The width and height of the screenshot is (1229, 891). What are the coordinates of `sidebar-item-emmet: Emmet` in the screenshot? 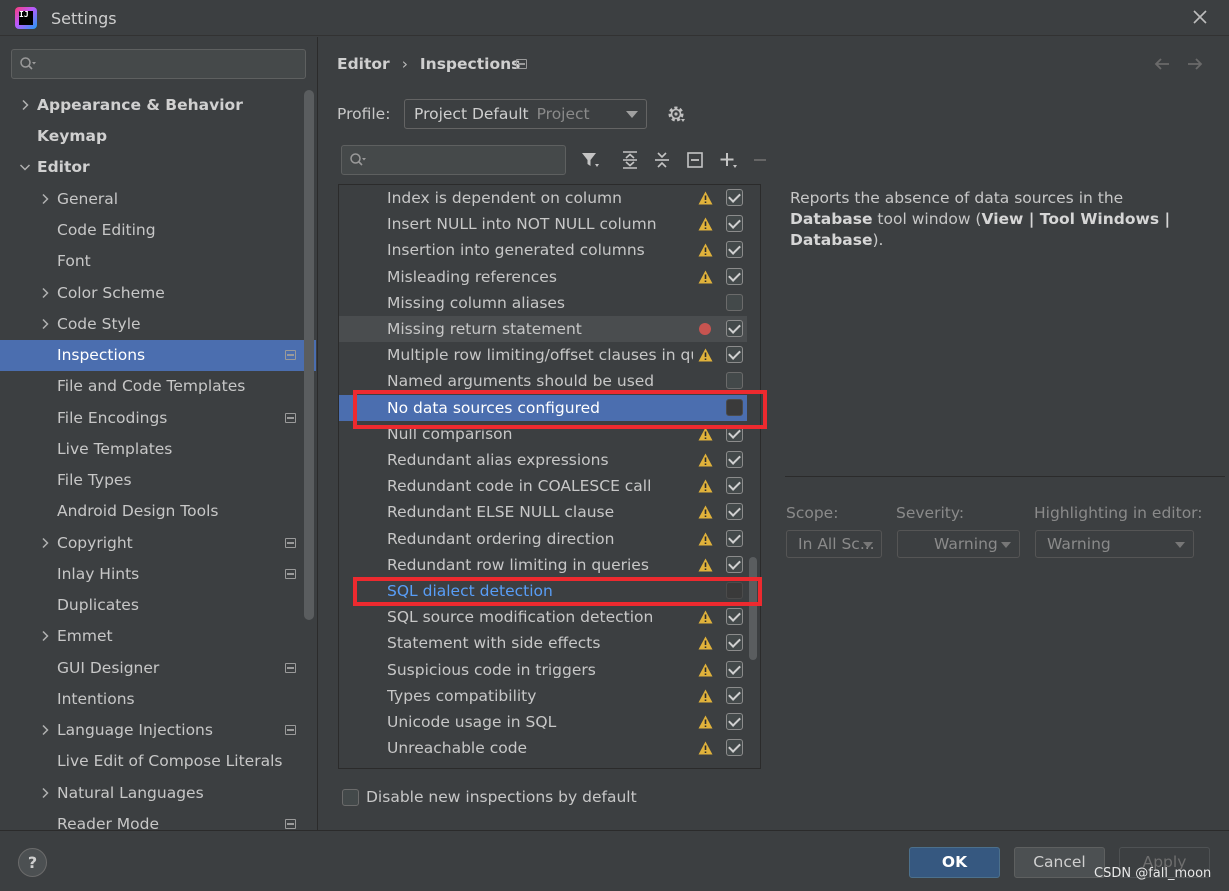 It's located at (158, 636).